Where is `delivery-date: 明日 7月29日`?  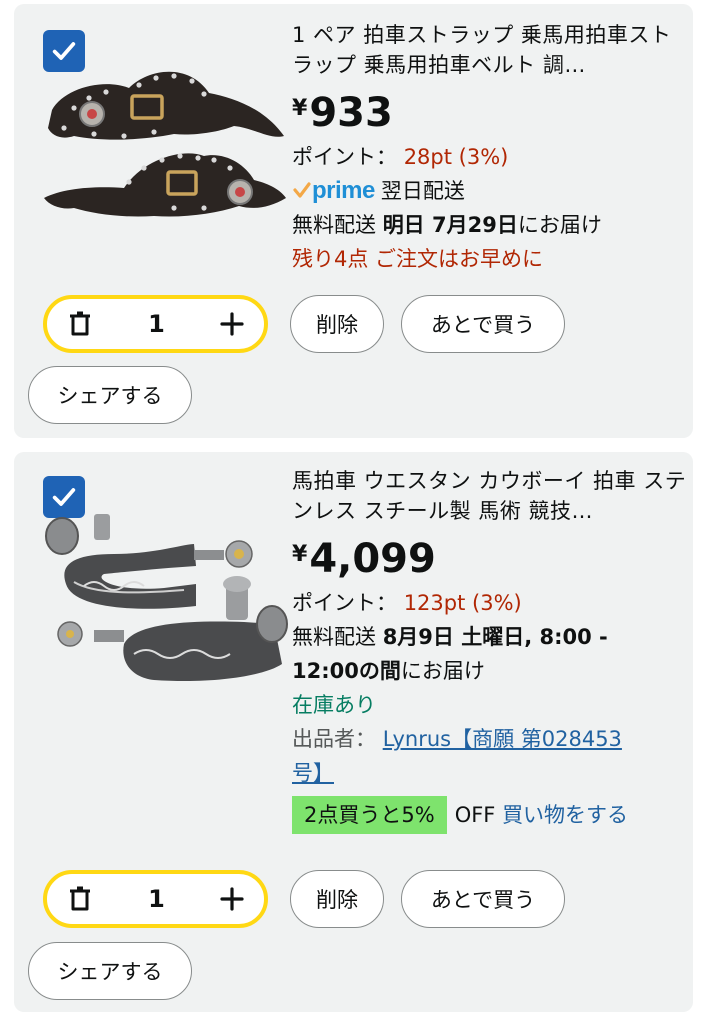
delivery-date: 明日 7月29日 is located at coordinates (450, 225).